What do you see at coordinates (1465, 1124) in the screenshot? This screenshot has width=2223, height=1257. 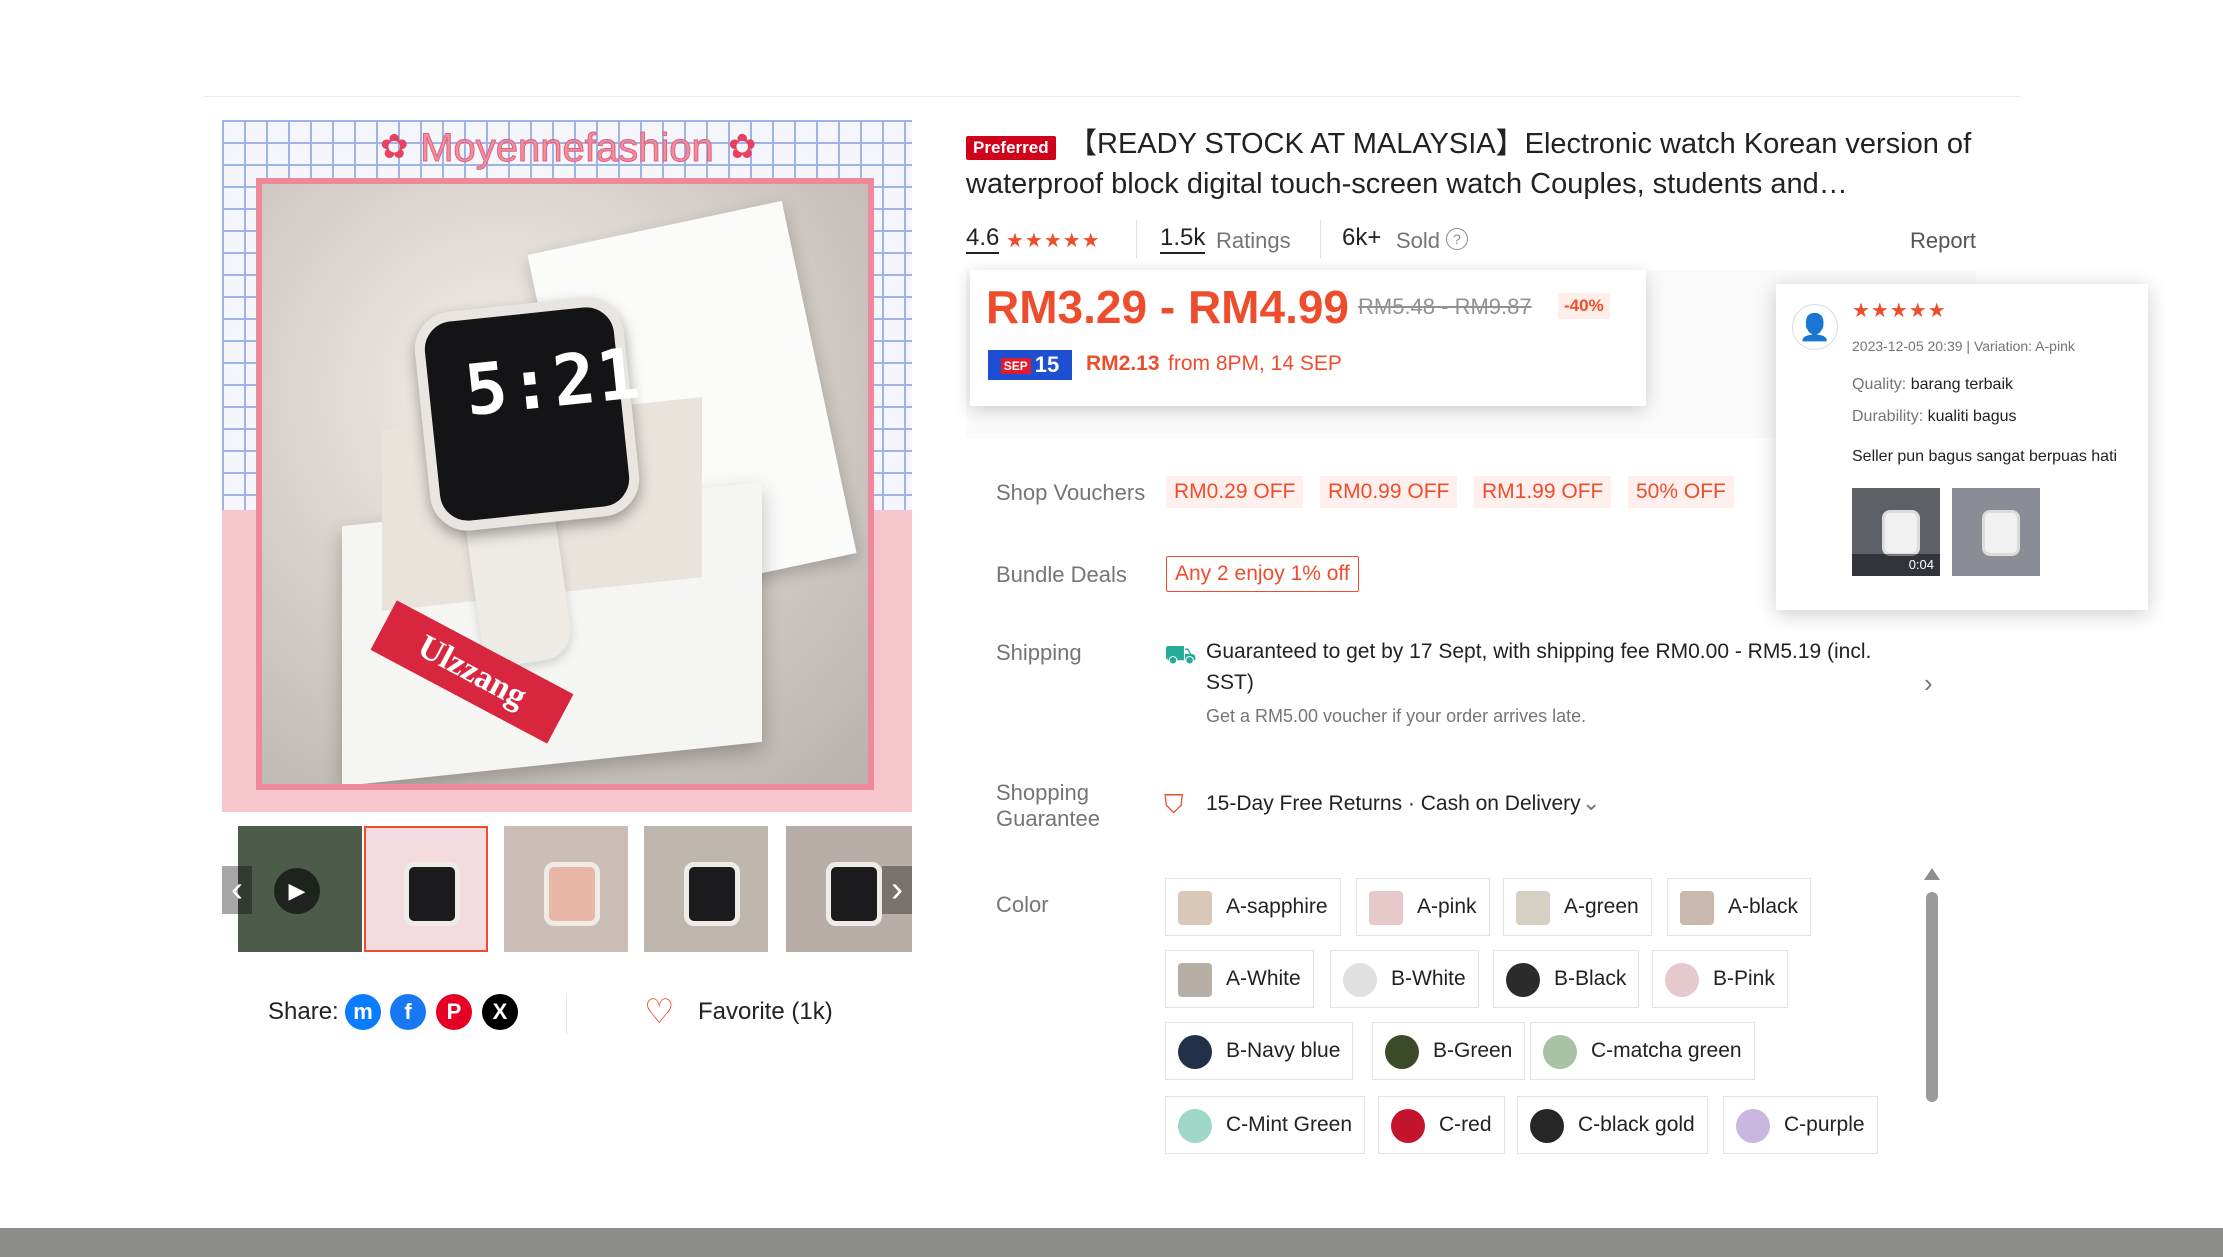 I see `color-option-label: C-red` at bounding box center [1465, 1124].